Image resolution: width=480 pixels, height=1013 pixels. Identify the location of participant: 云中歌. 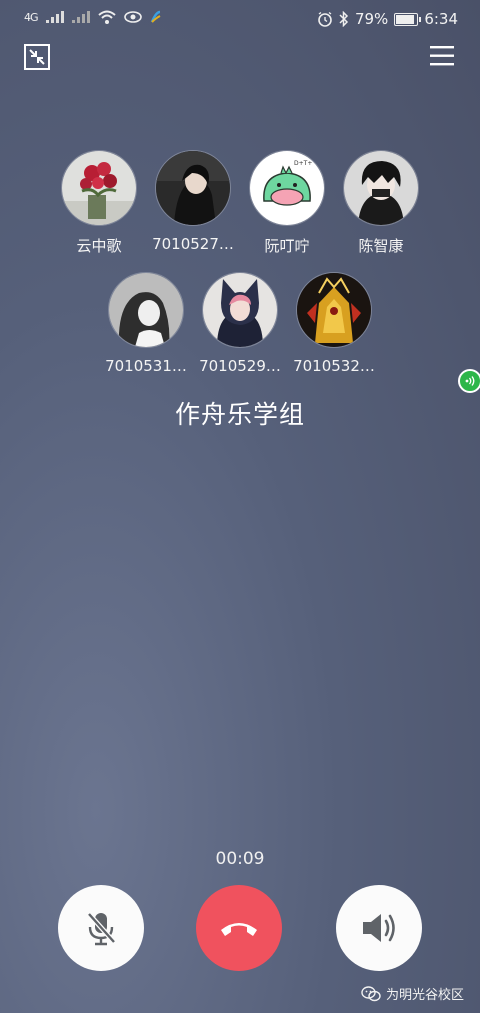
(99, 203).